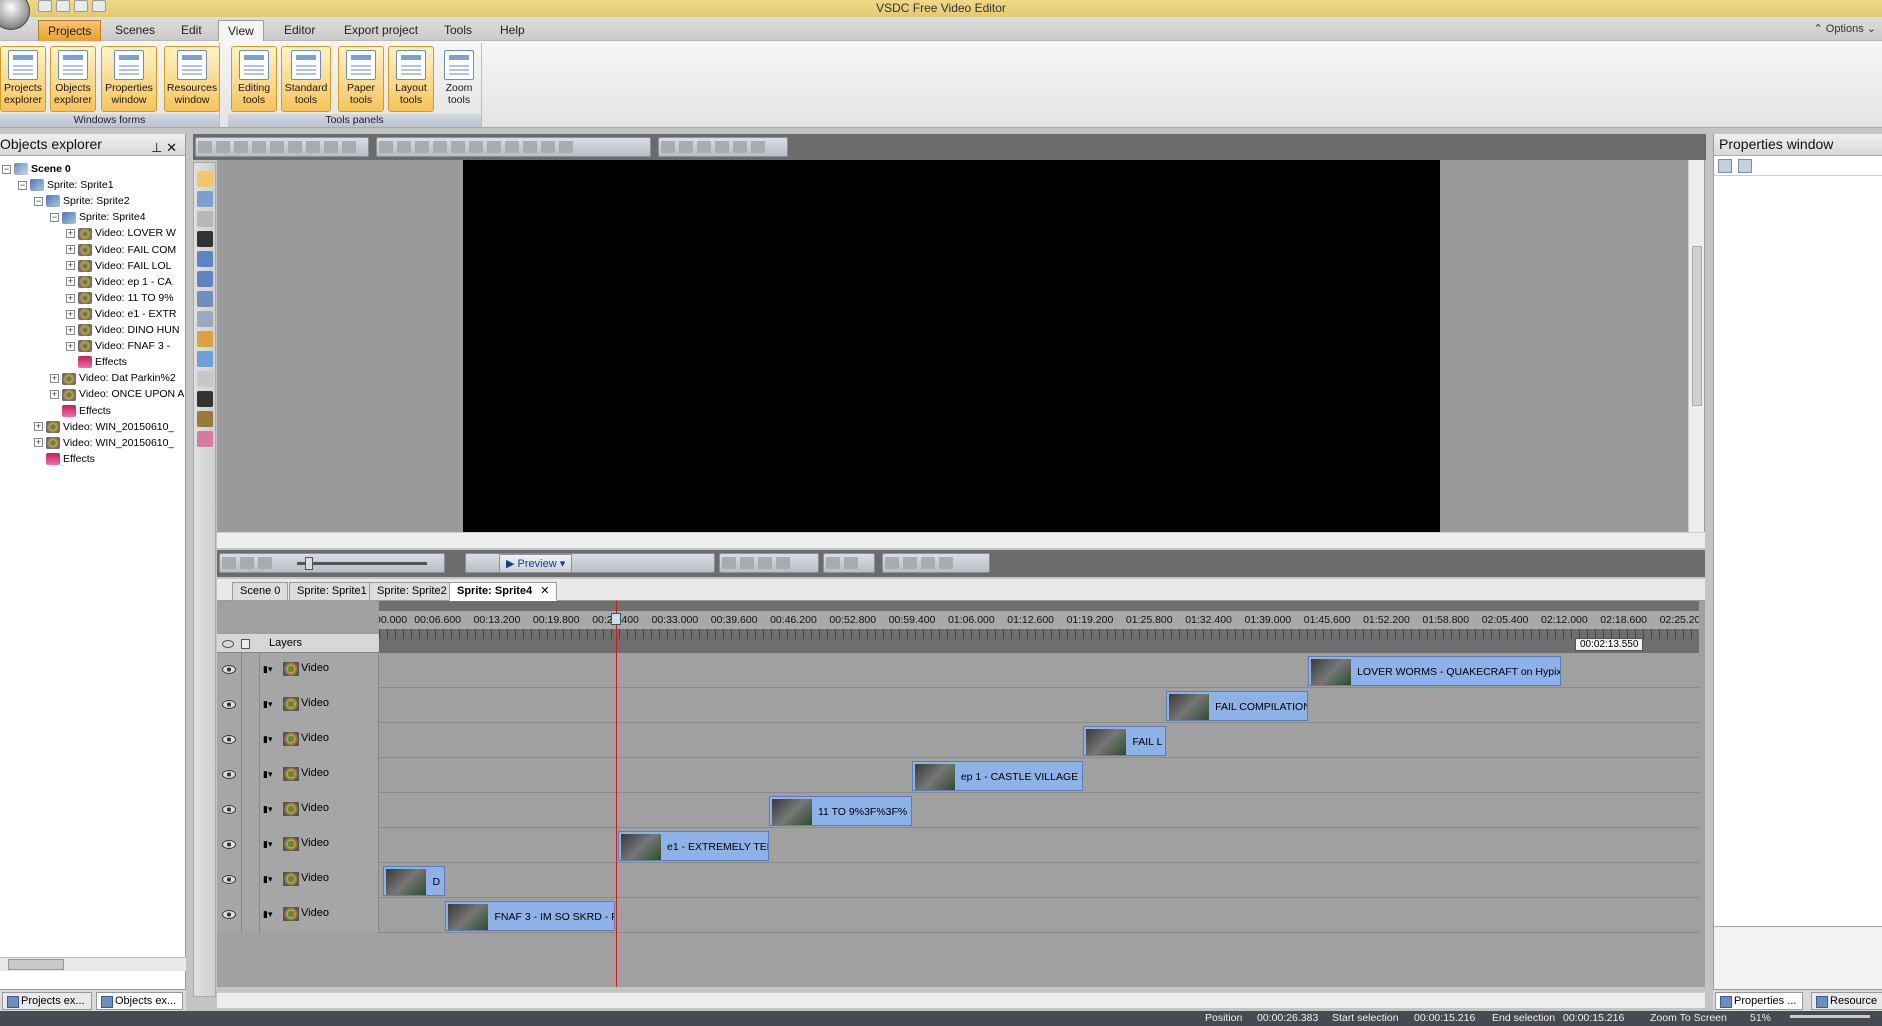 This screenshot has width=1882, height=1026. Describe the element at coordinates (723, 147) in the screenshot. I see `paper-toolbar-group` at that location.